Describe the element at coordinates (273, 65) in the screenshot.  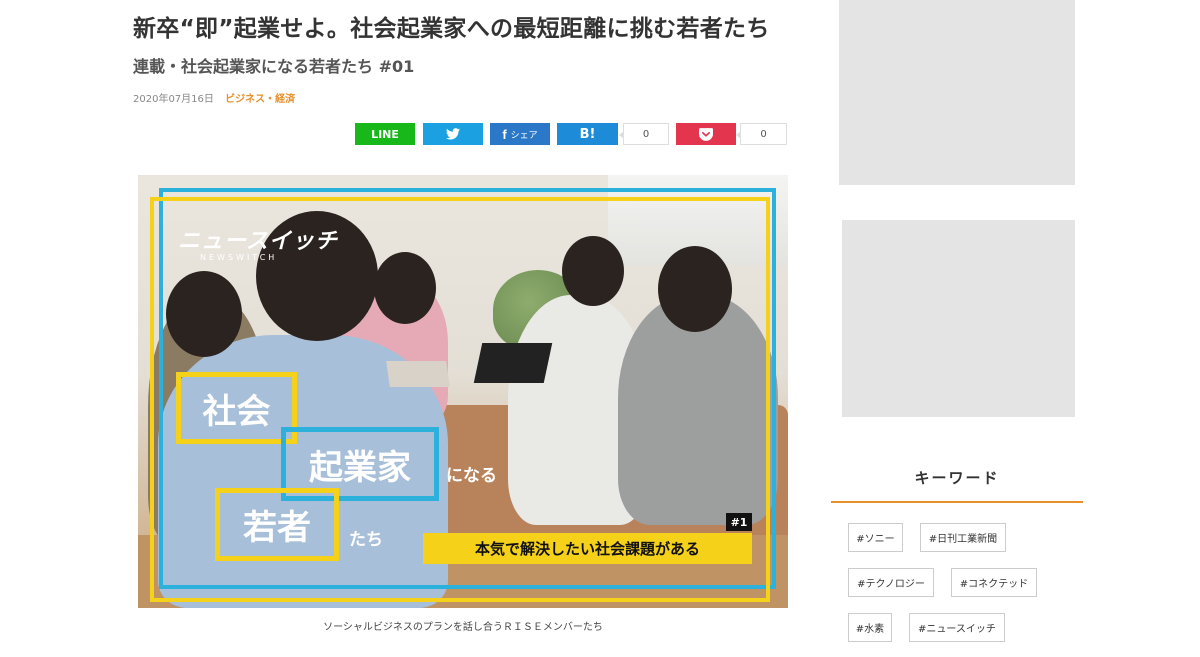
I see `article-series-subtitle: 連載・社会起業家になる若者たち #01` at that location.